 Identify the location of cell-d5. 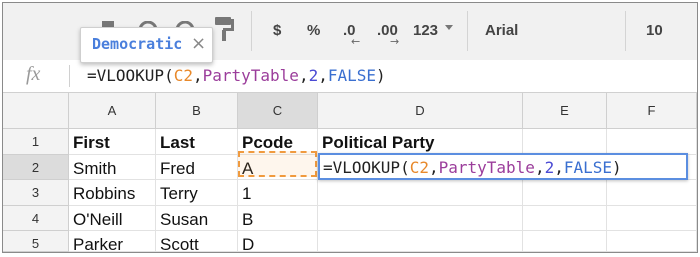
(420, 241).